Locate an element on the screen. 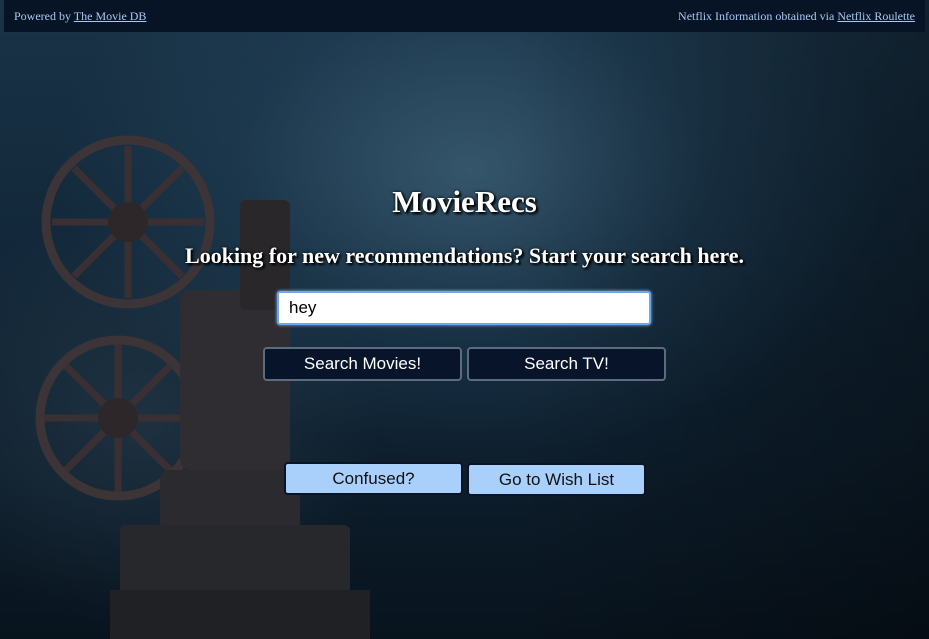 The height and width of the screenshot is (639, 929). search-tv-button: Search TV! is located at coordinates (566, 364).